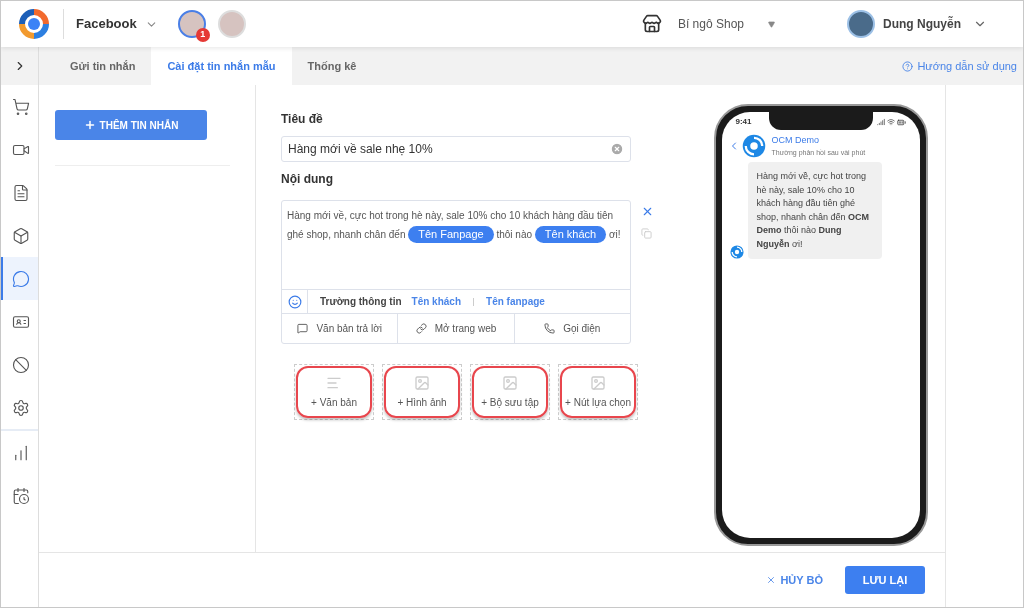  What do you see at coordinates (421, 328) in the screenshot?
I see `link-icon` at bounding box center [421, 328].